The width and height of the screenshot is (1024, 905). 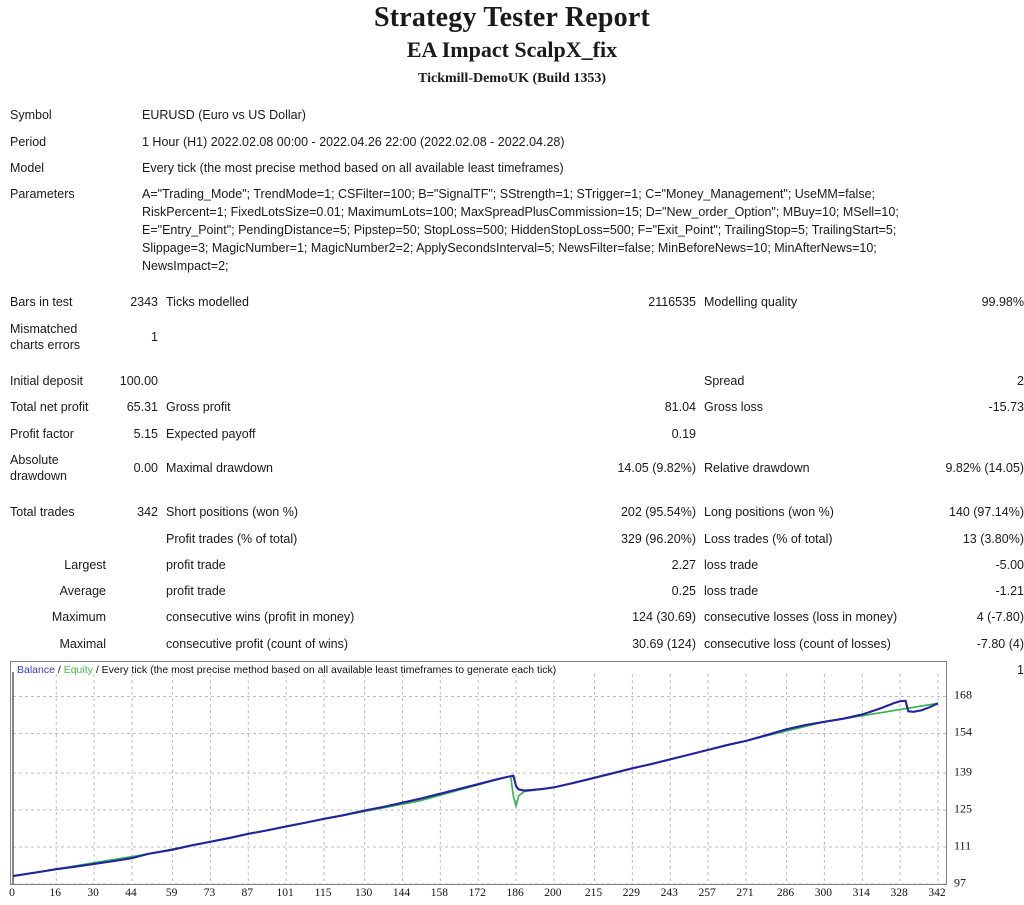 What do you see at coordinates (963, 808) in the screenshot?
I see `y-axis-tick-label: 125` at bounding box center [963, 808].